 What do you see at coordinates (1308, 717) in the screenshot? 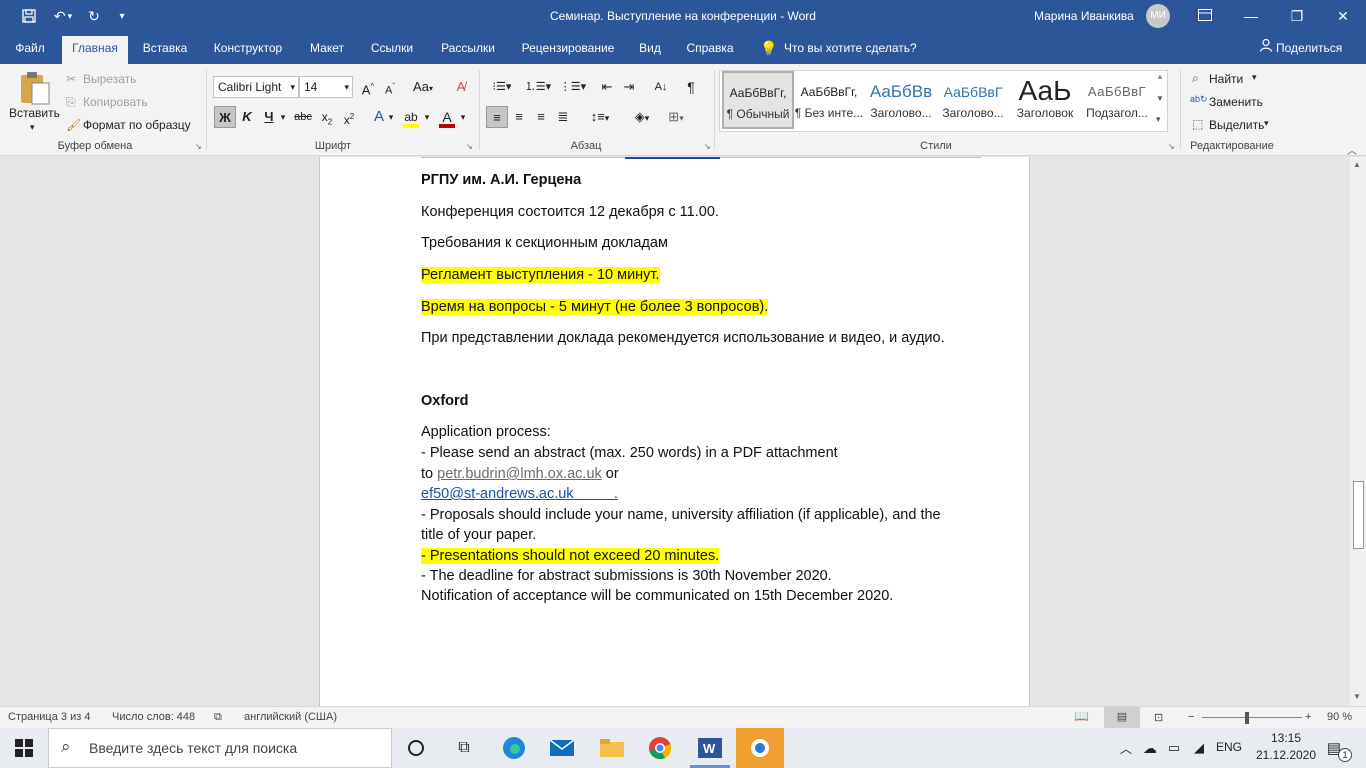
I see `zoom-in-icon: +` at bounding box center [1308, 717].